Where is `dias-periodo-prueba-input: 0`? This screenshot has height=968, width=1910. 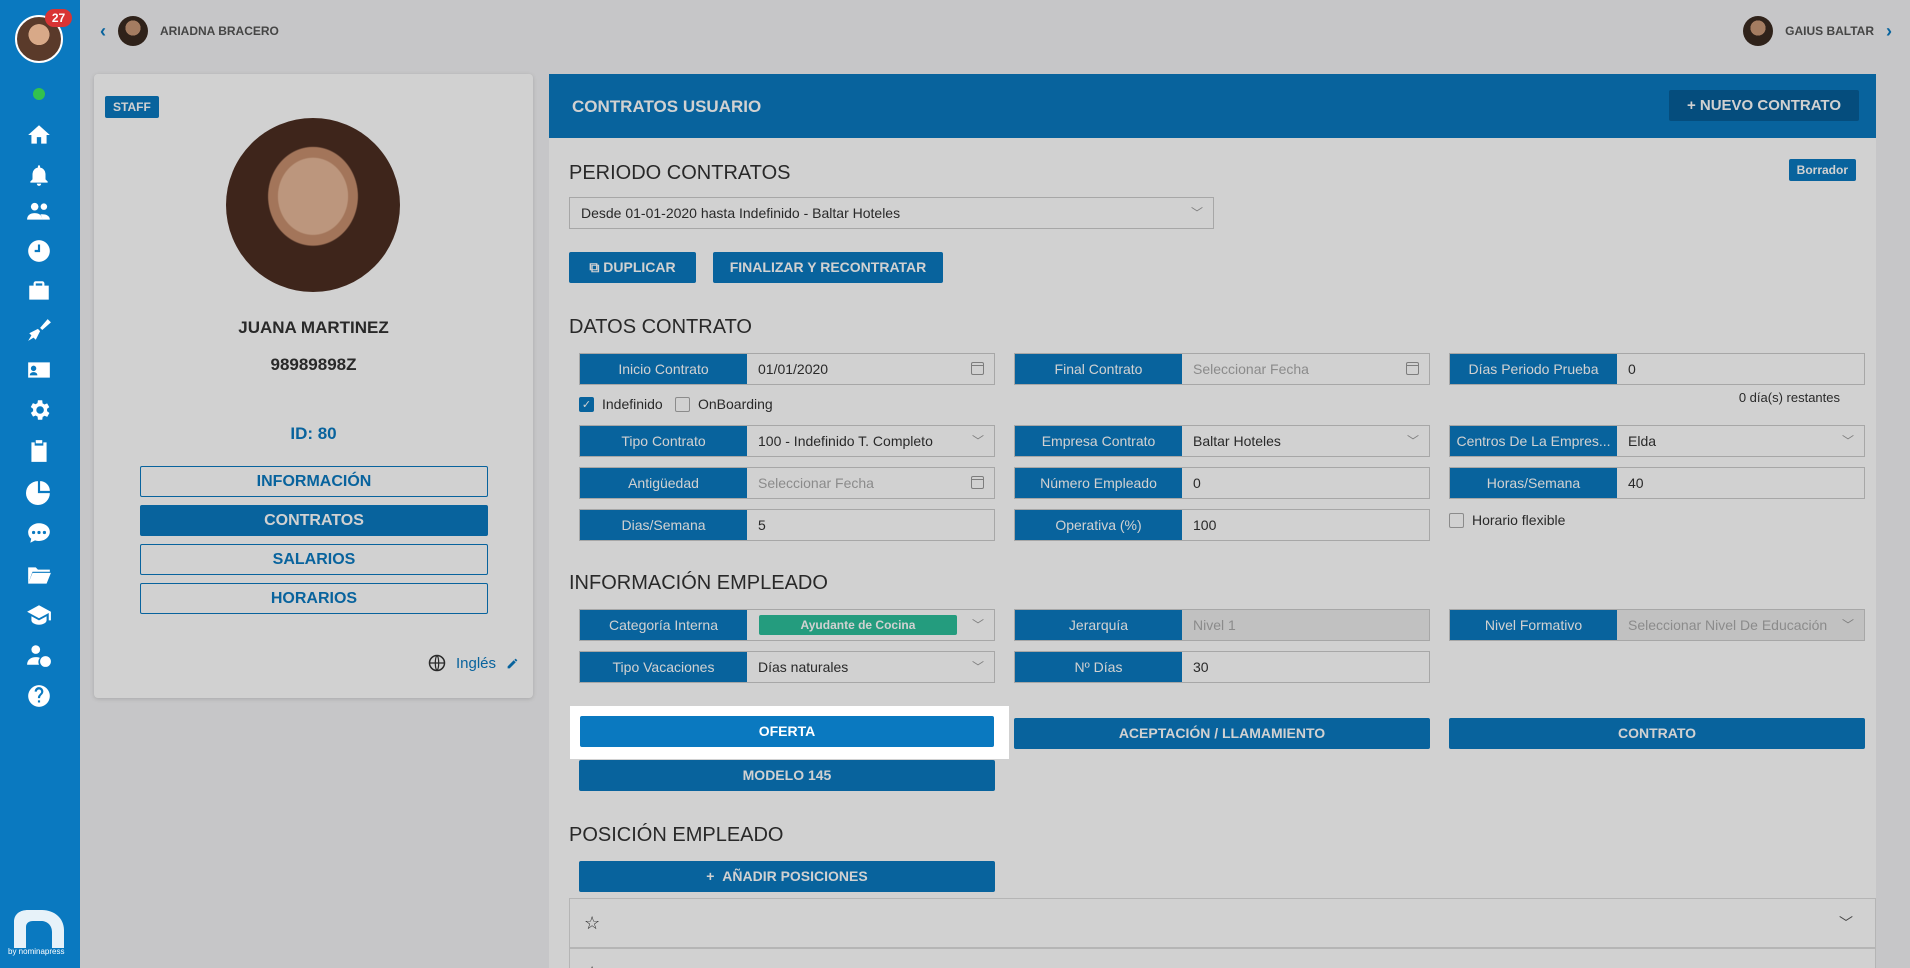
dias-periodo-prueba-input: 0 is located at coordinates (1740, 369).